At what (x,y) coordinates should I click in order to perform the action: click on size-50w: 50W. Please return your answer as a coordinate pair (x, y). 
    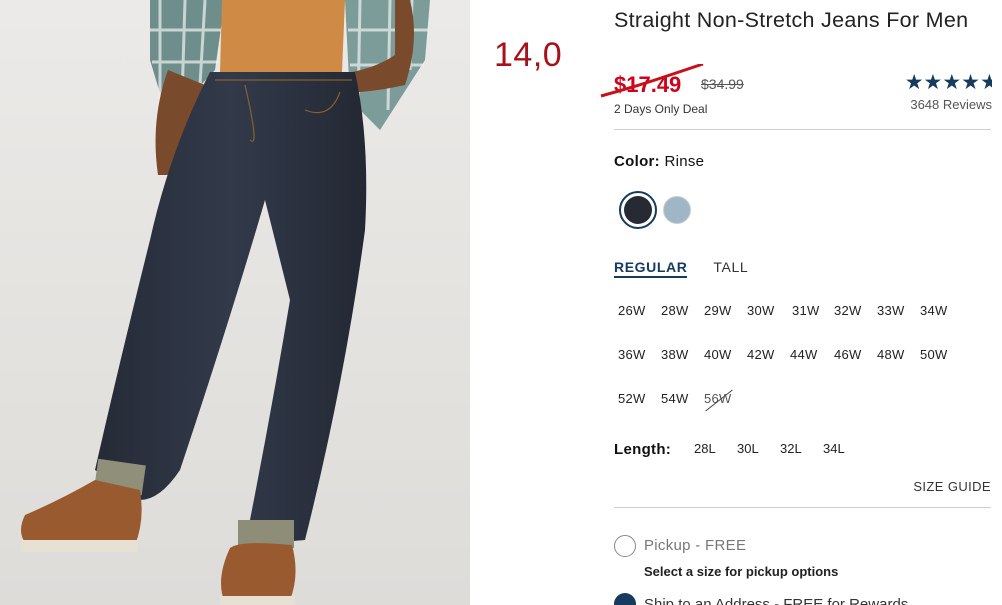
    Looking at the image, I should click on (934, 354).